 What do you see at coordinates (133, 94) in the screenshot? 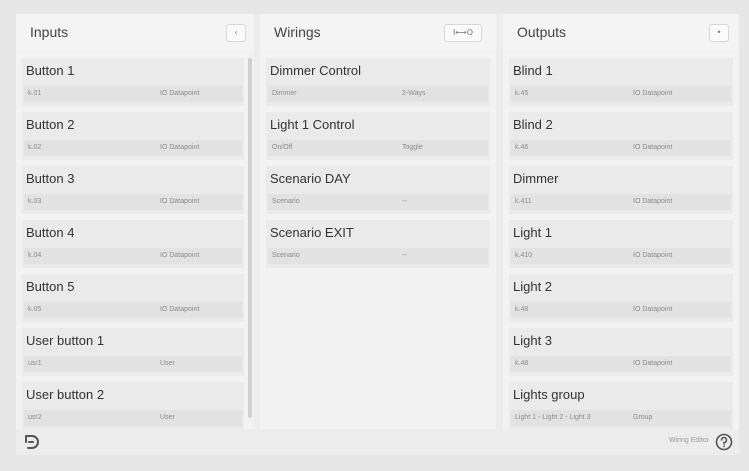
I see `card-details: k.01 IO Datapoint` at bounding box center [133, 94].